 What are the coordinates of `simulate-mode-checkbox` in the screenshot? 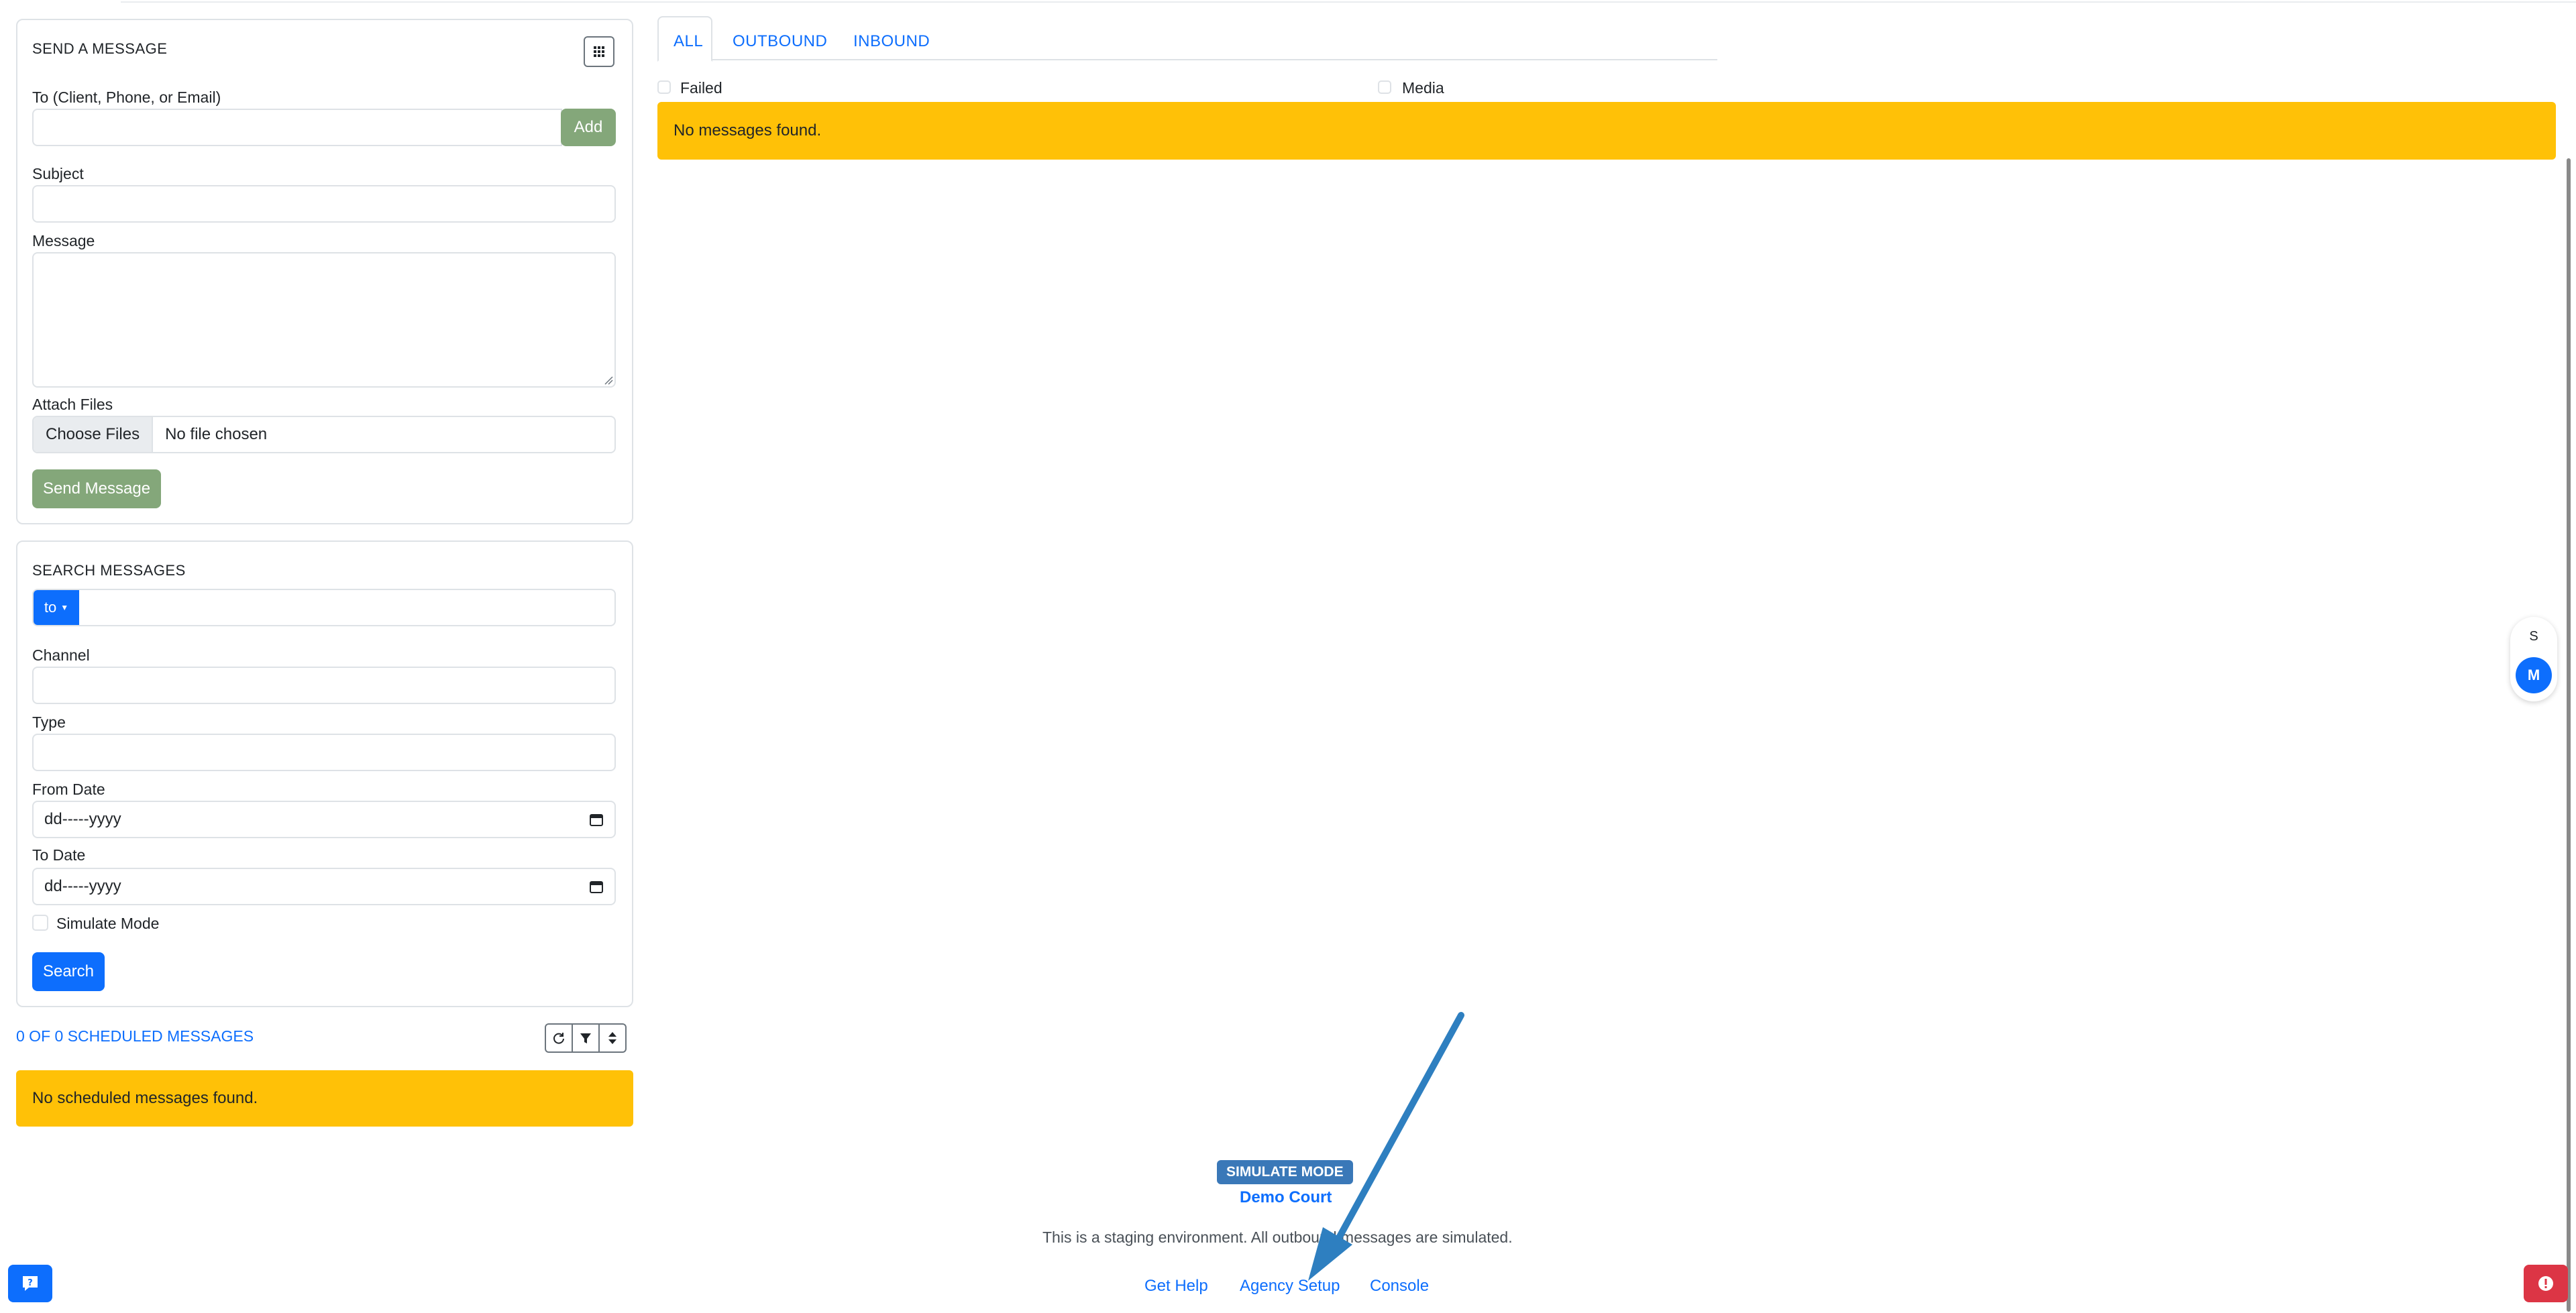 It's located at (40, 923).